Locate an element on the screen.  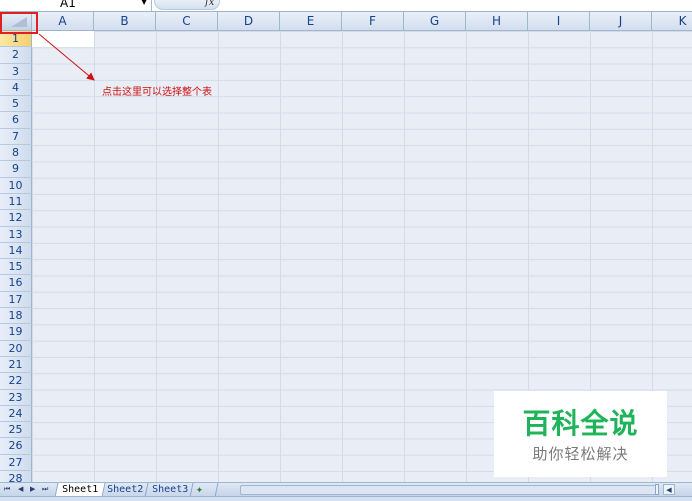
column-header-j: J is located at coordinates (621, 21).